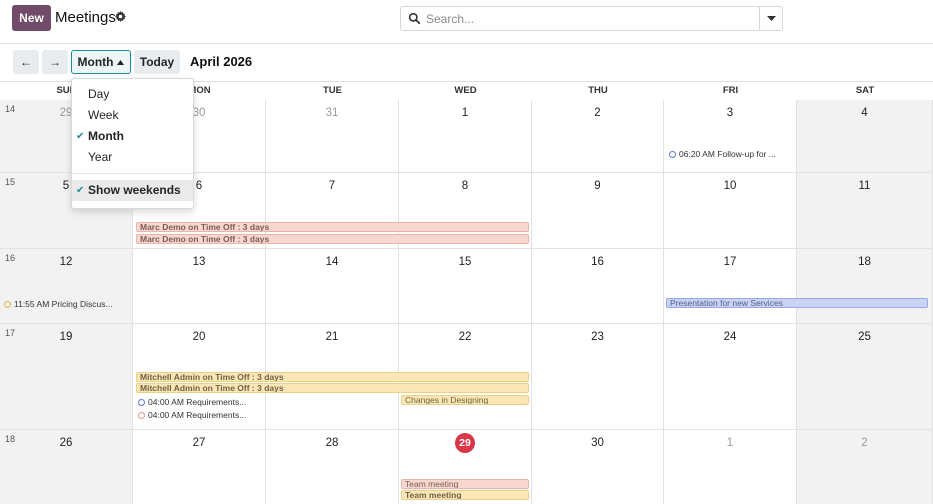  Describe the element at coordinates (332, 337) in the screenshot. I see `day-number: 21` at that location.